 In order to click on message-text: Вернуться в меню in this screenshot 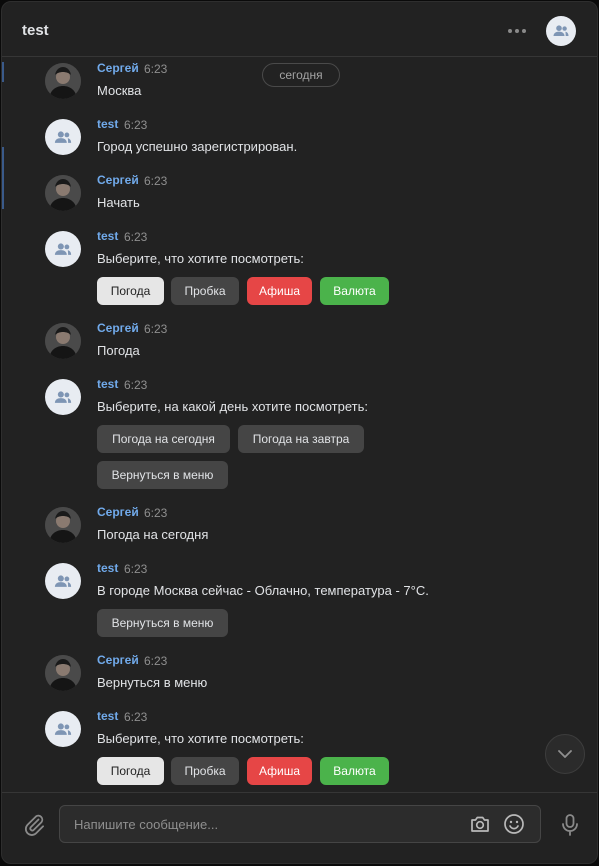, I will do `click(152, 682)`.